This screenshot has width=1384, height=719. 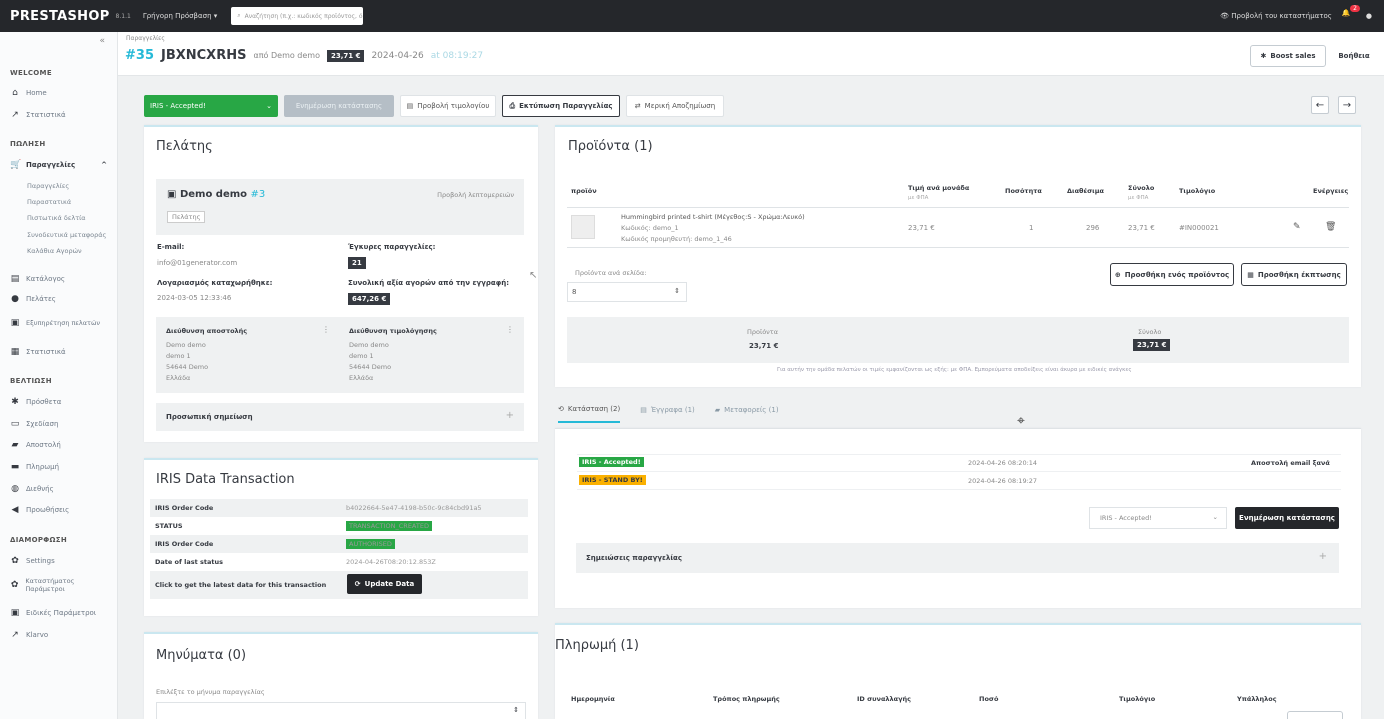 I want to click on shipping-address-line: demo 1, so click(x=178, y=356).